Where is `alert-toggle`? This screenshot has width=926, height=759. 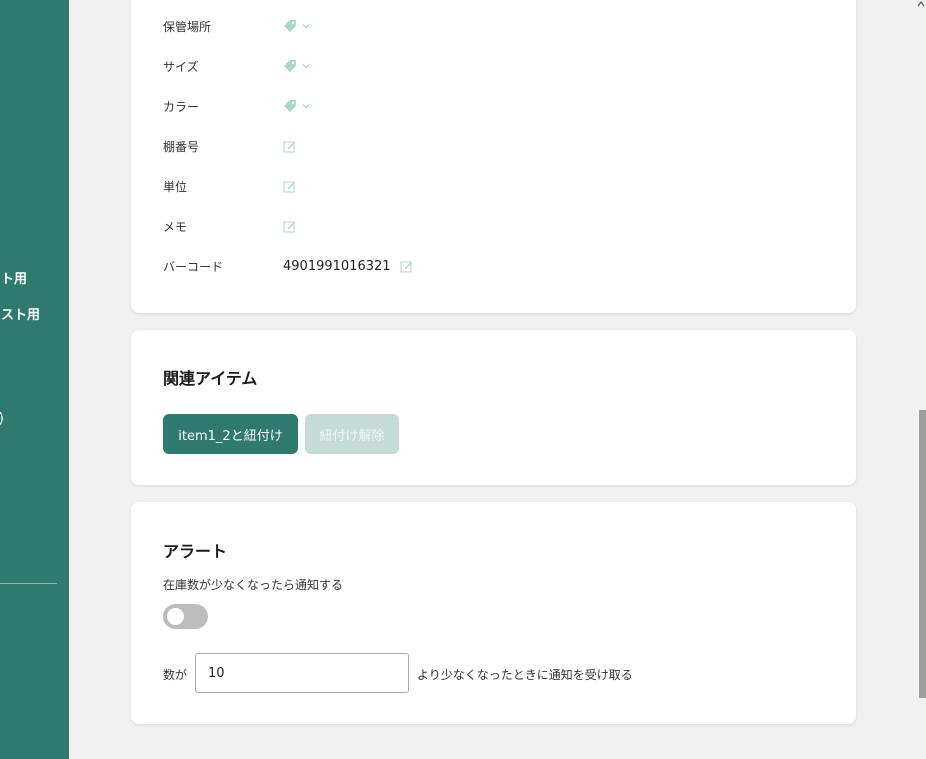
alert-toggle is located at coordinates (185, 616).